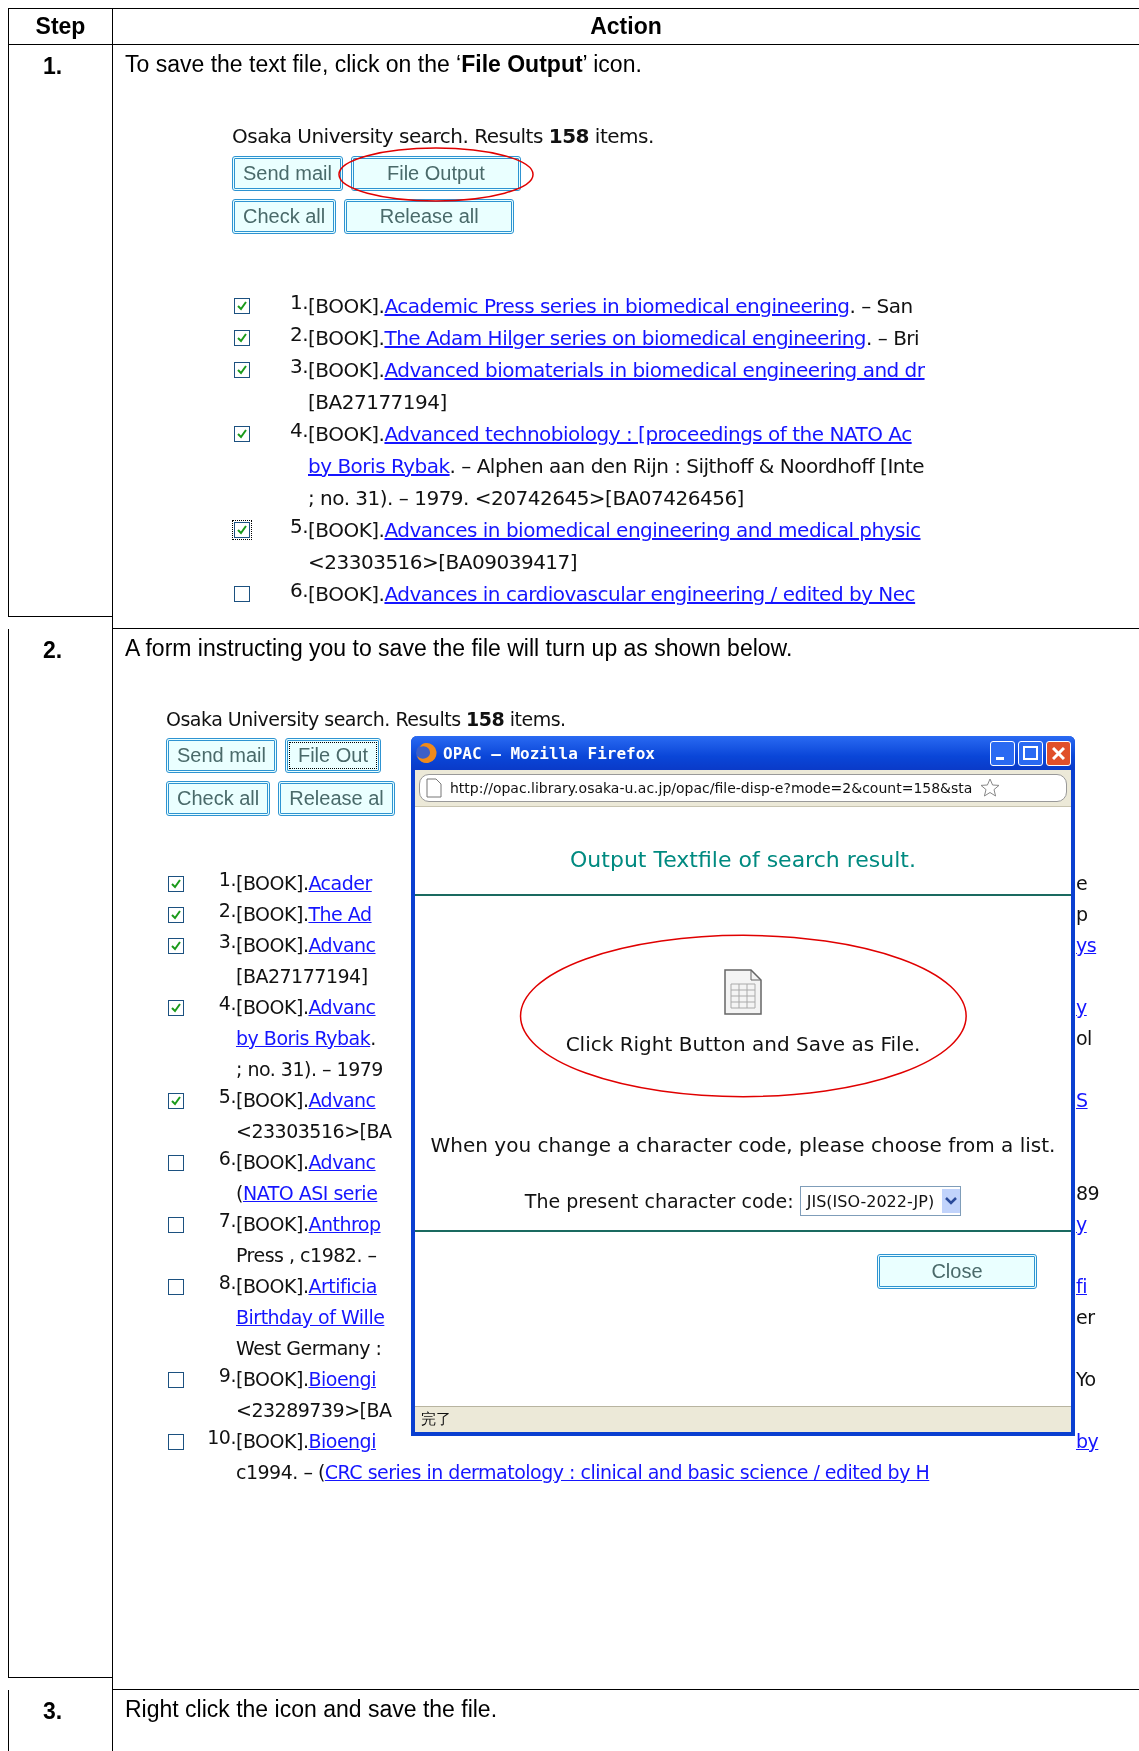  I want to click on result-text: 89, so click(1088, 1193).